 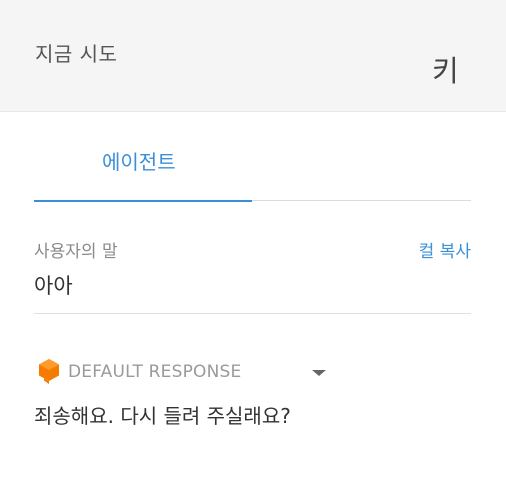 I want to click on default-response-label: DEFAULT RESPONSE, so click(x=155, y=372).